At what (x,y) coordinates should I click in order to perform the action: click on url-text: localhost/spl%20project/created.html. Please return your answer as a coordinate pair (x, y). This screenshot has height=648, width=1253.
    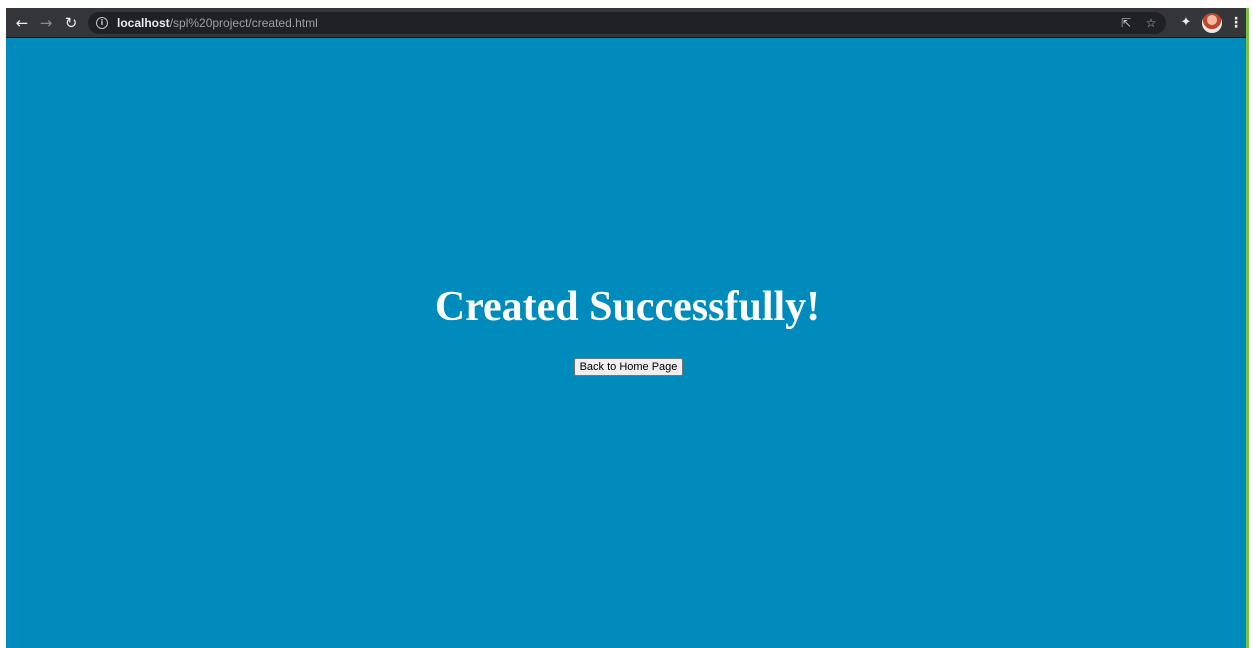
    Looking at the image, I should click on (217, 23).